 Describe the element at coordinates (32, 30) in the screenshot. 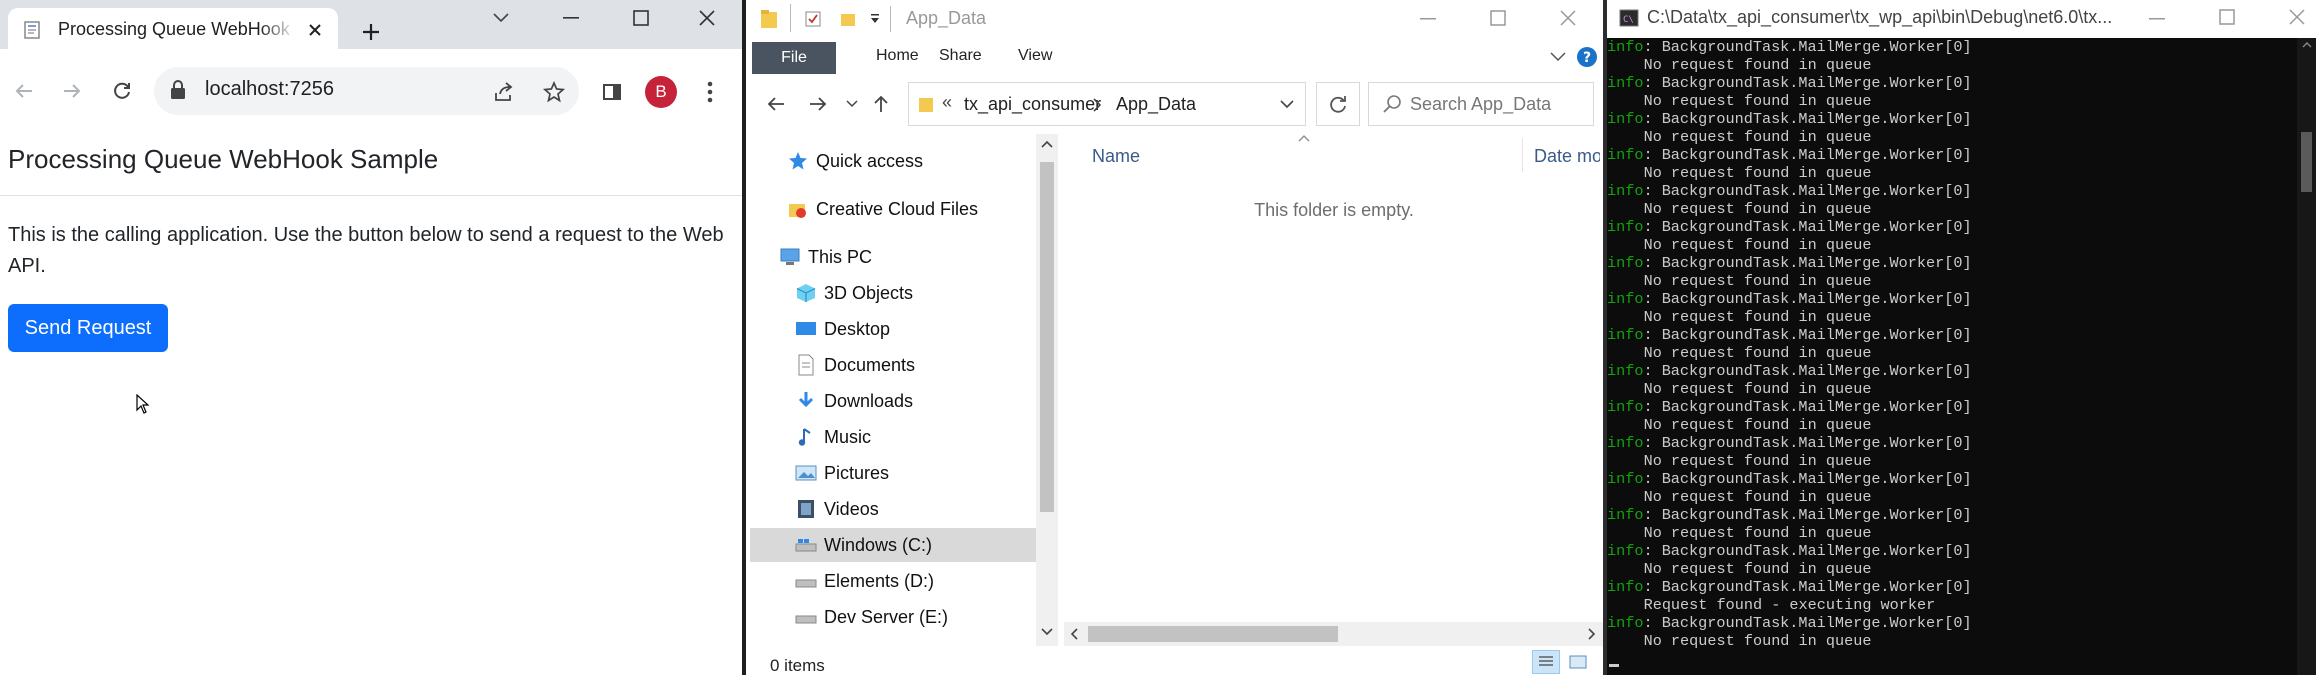

I see `page-icon` at that location.